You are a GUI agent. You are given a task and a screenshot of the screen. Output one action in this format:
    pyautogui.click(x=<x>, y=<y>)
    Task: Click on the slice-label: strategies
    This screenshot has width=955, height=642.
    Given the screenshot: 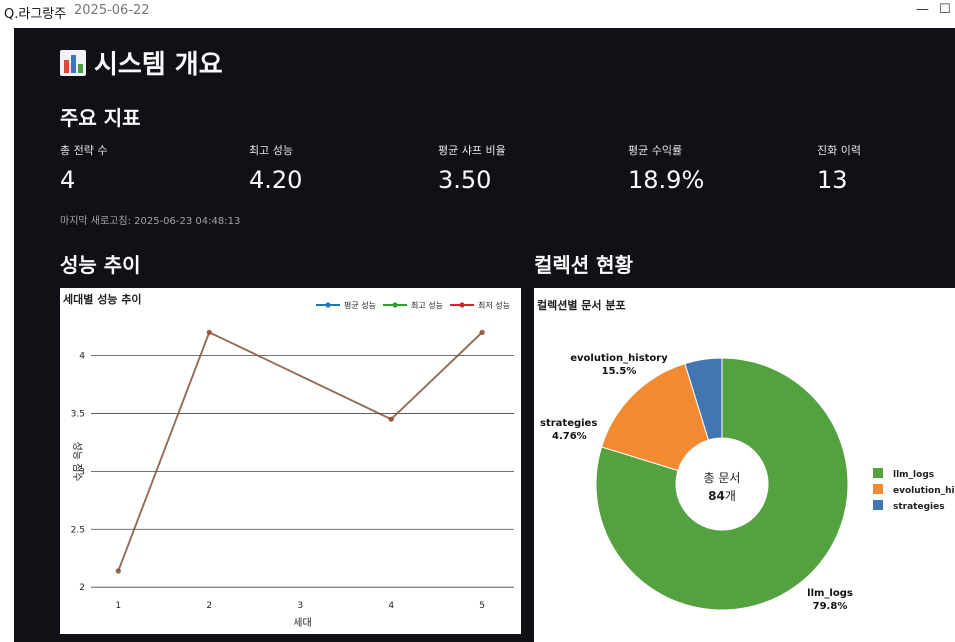 What is the action you would take?
    pyautogui.click(x=568, y=423)
    